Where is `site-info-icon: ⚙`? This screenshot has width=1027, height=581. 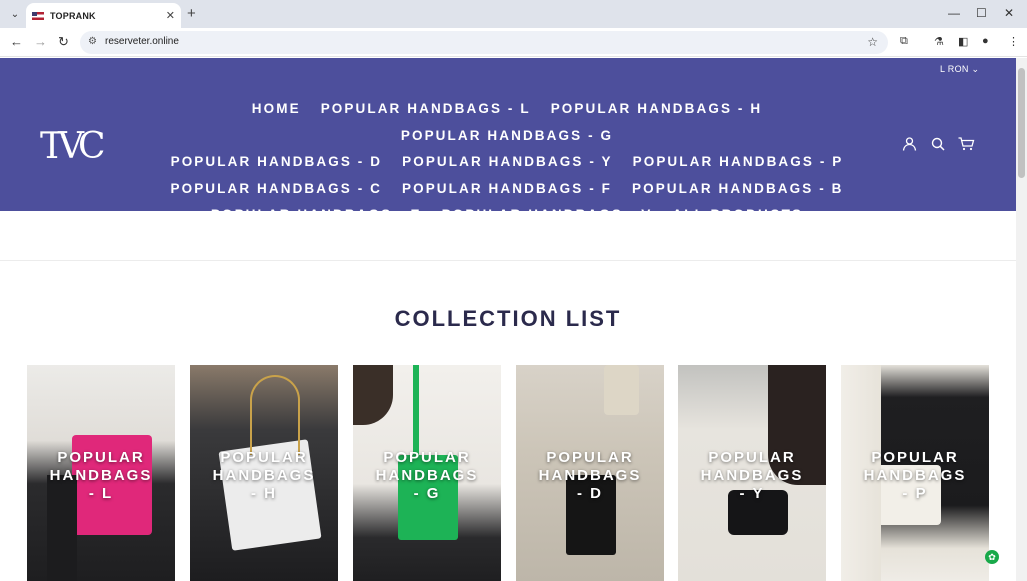
site-info-icon: ⚙ is located at coordinates (92, 41).